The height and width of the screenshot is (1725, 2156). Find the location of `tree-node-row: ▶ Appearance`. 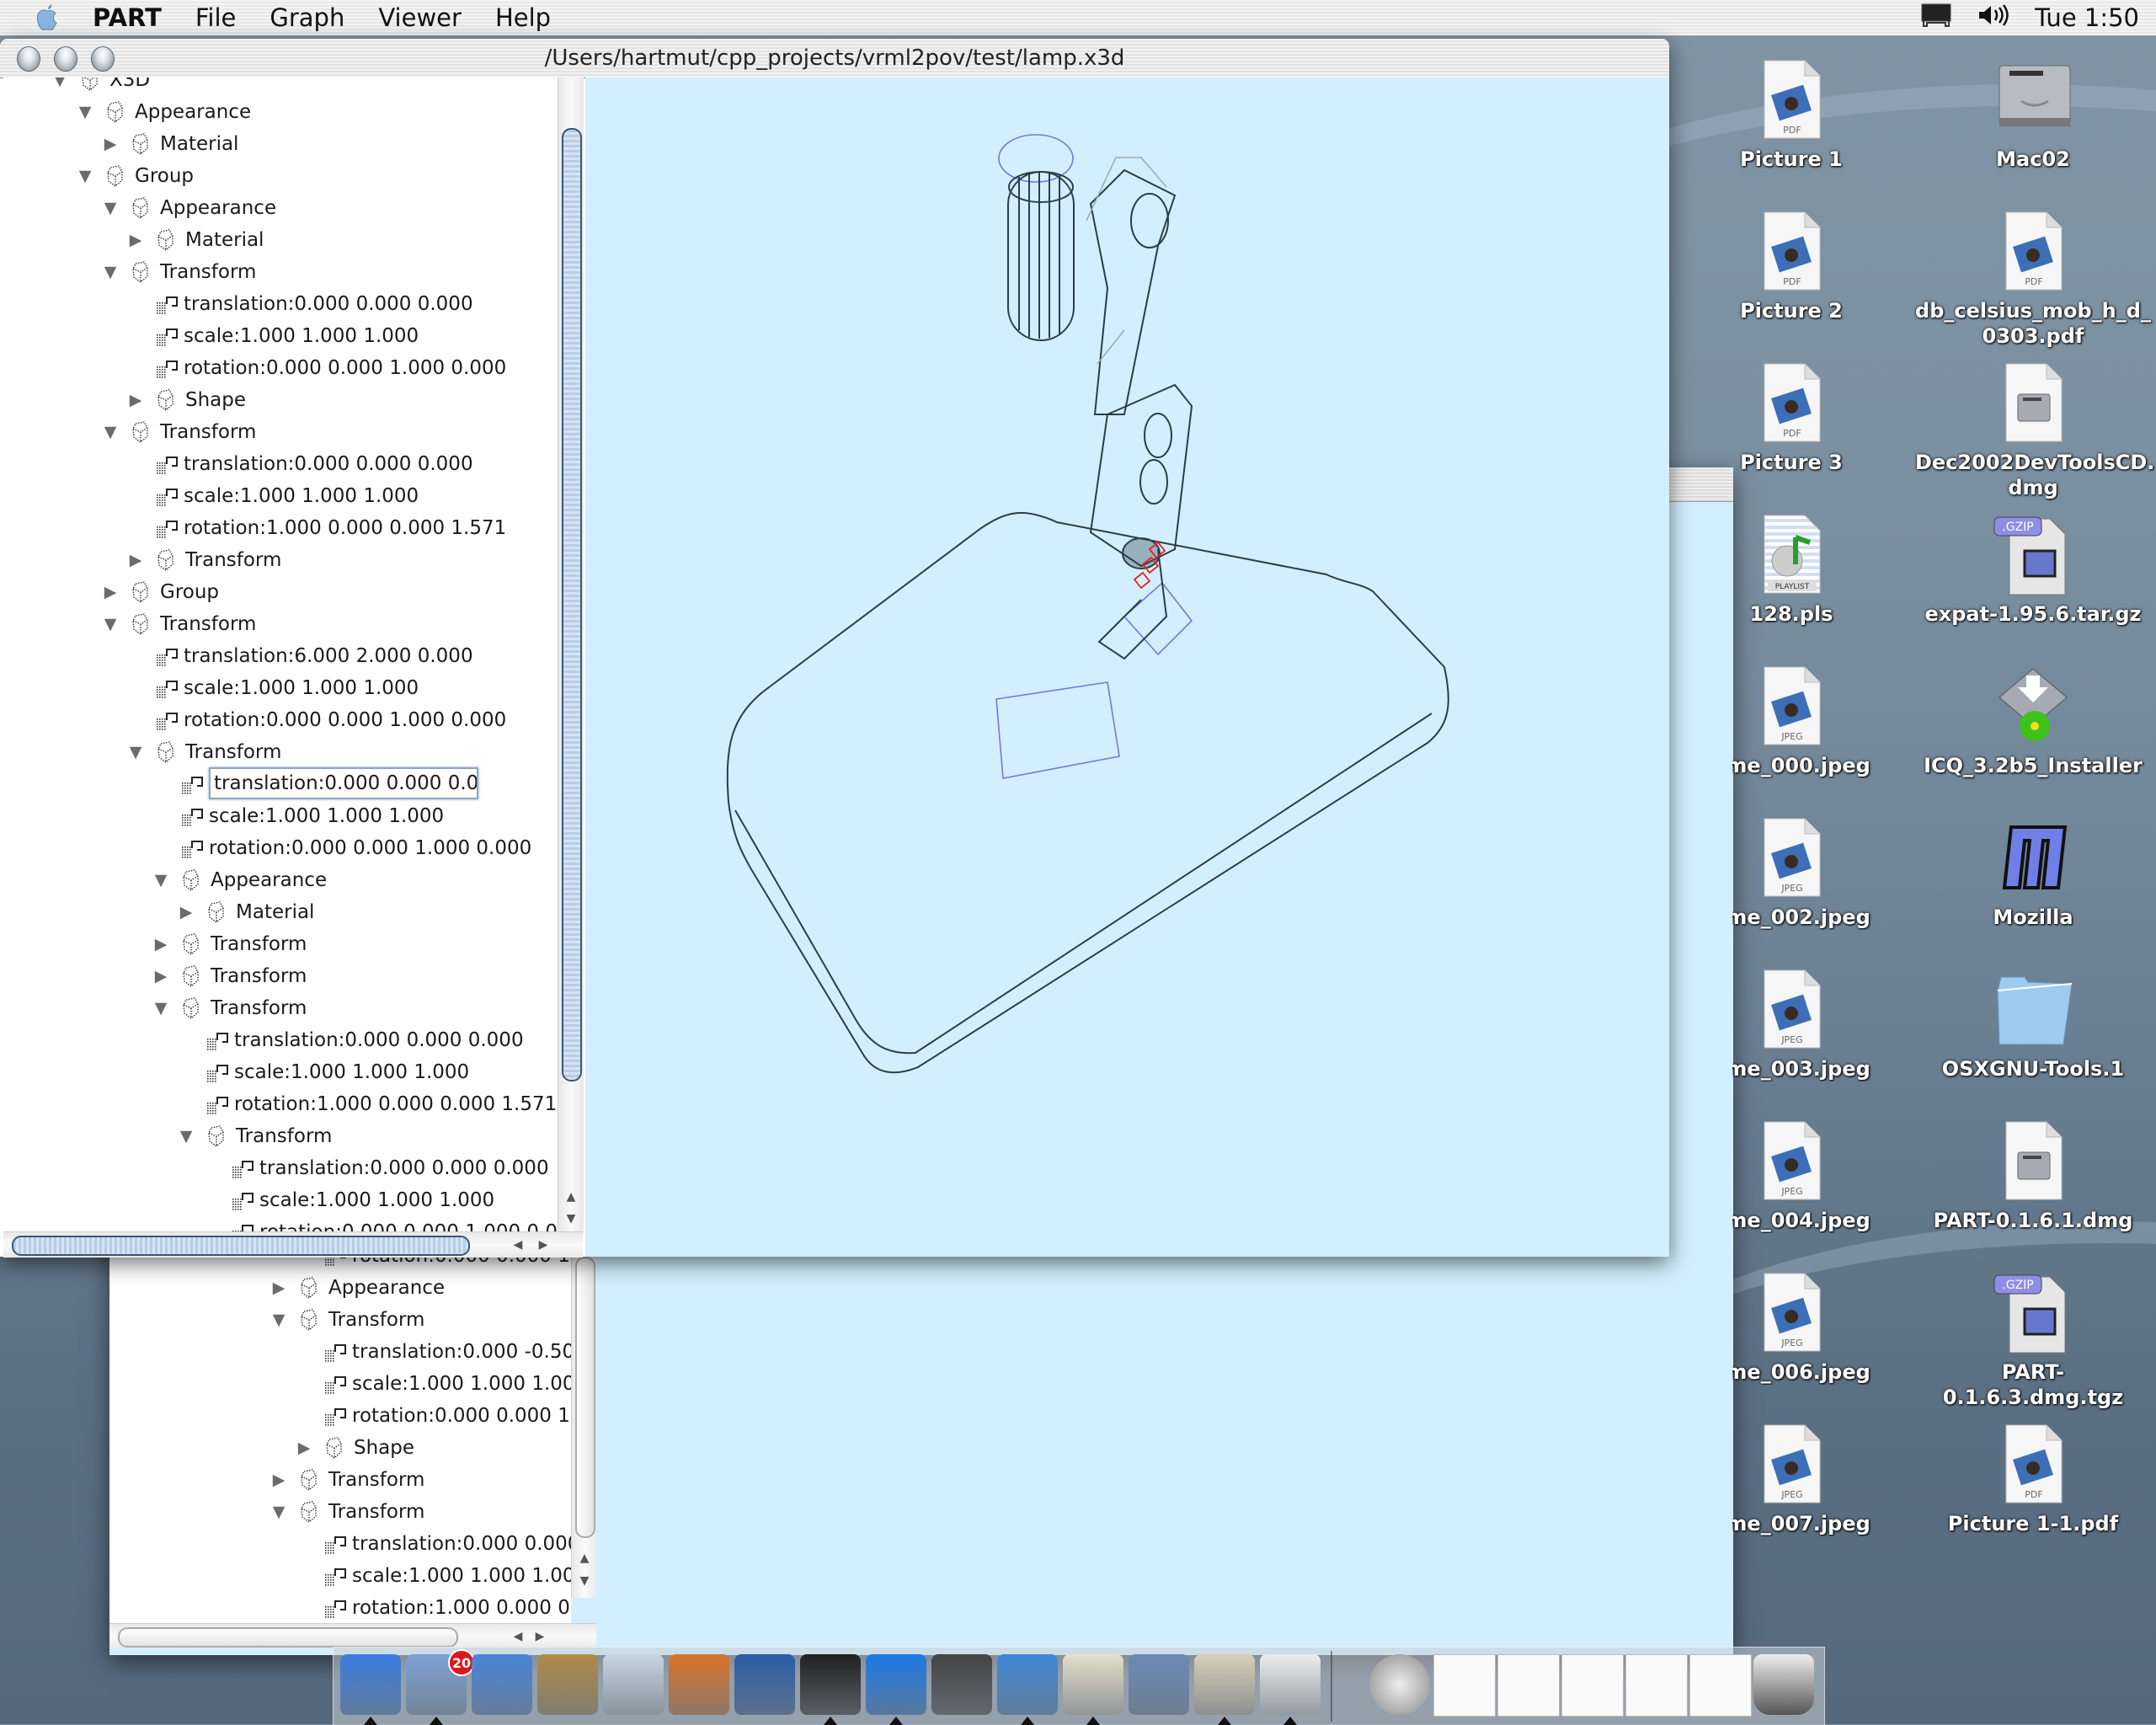

tree-node-row: ▶ Appearance is located at coordinates (340, 1288).